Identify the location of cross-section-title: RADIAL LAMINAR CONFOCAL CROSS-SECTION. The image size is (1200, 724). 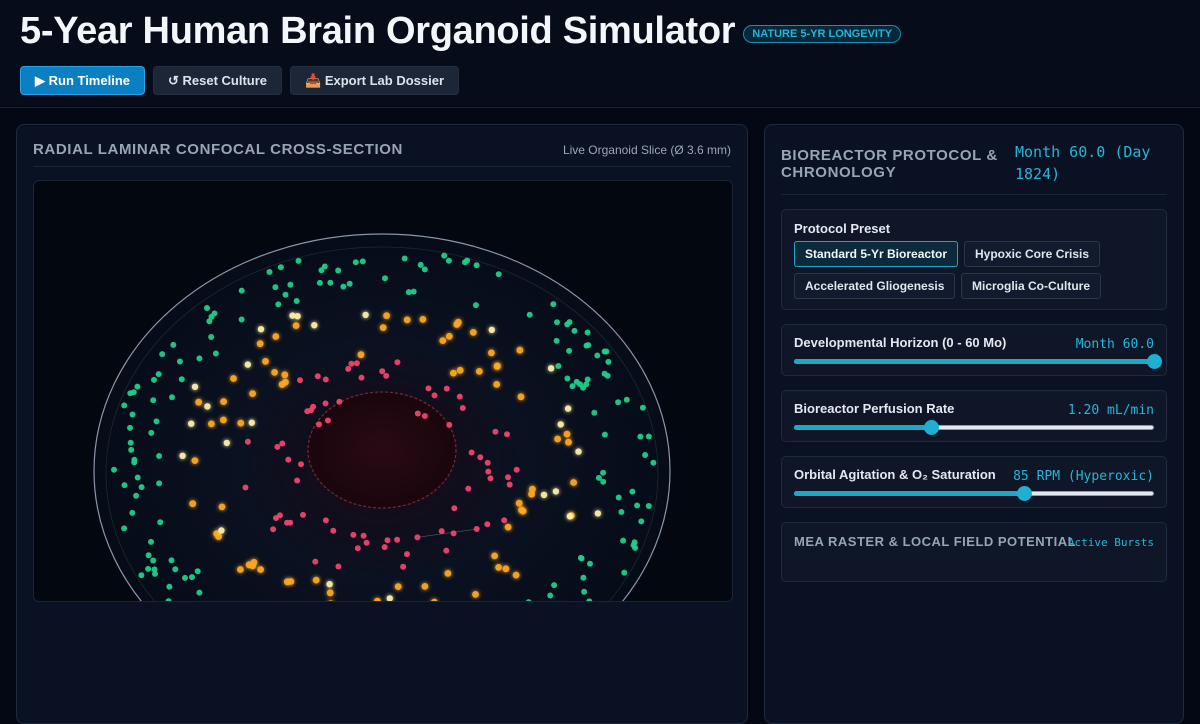
(218, 149).